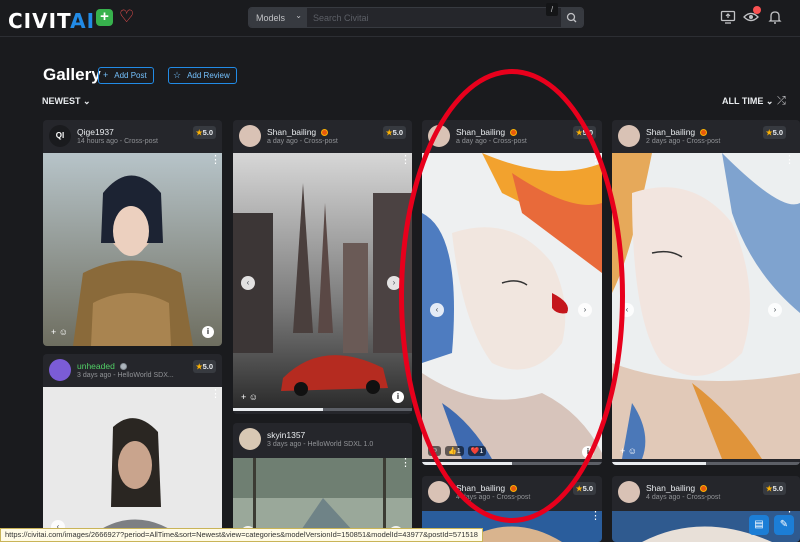 This screenshot has width=800, height=542. What do you see at coordinates (278, 17) in the screenshot?
I see `search-type-select: Models ⌄` at bounding box center [278, 17].